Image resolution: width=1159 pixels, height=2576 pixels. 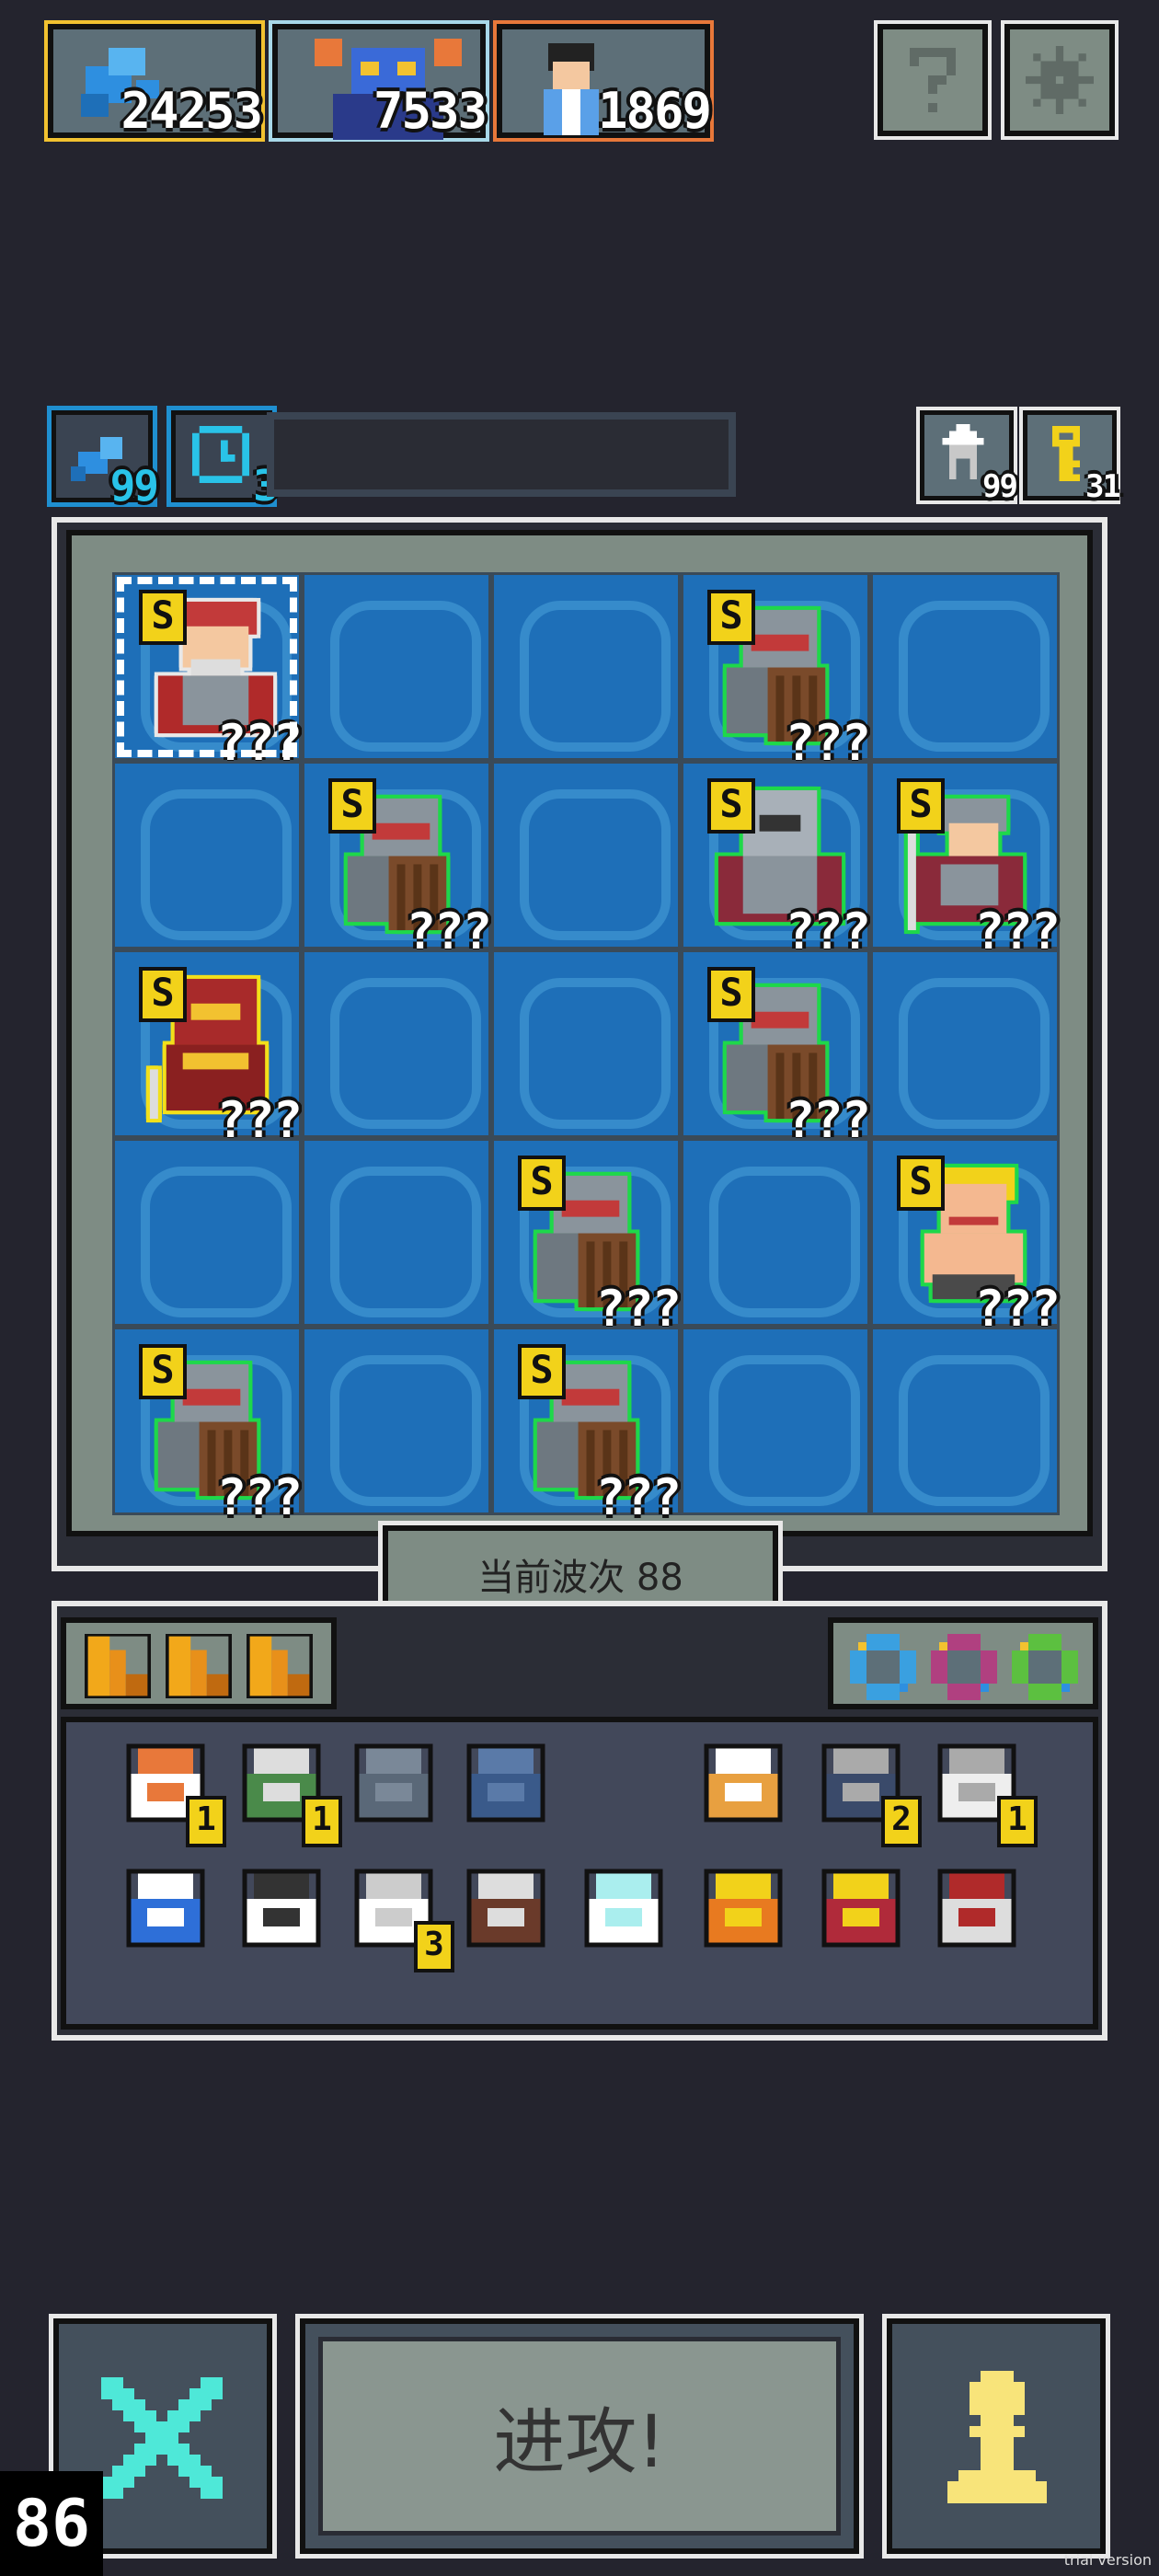 What do you see at coordinates (393, 1783) in the screenshot?
I see `shield-icon` at bounding box center [393, 1783].